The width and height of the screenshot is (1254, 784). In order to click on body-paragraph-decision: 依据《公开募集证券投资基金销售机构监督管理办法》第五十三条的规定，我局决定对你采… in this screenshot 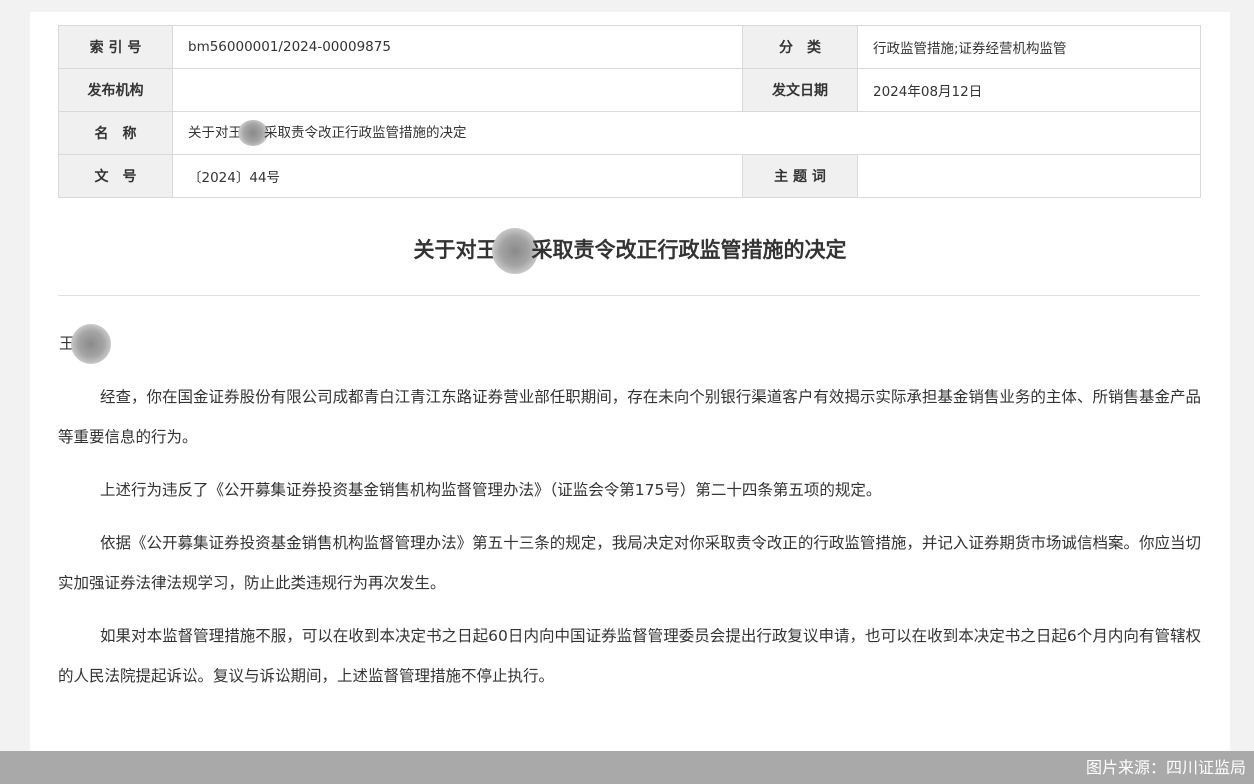, I will do `click(629, 563)`.